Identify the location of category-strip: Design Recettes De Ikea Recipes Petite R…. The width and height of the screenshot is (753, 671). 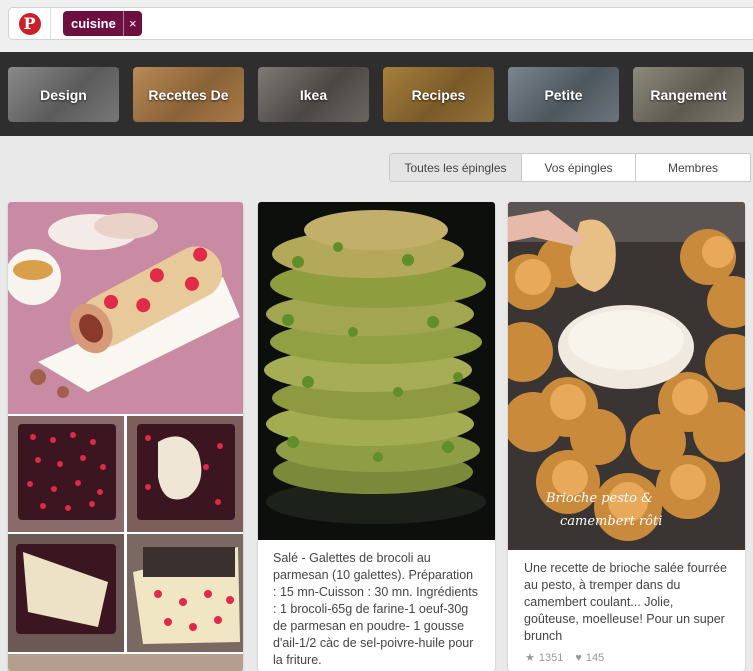
(376, 94).